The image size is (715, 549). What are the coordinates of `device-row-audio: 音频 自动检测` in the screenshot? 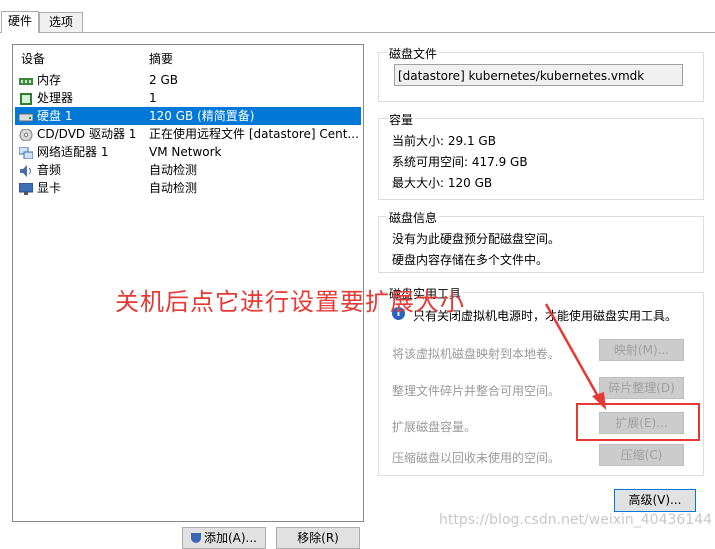 It's located at (188, 170).